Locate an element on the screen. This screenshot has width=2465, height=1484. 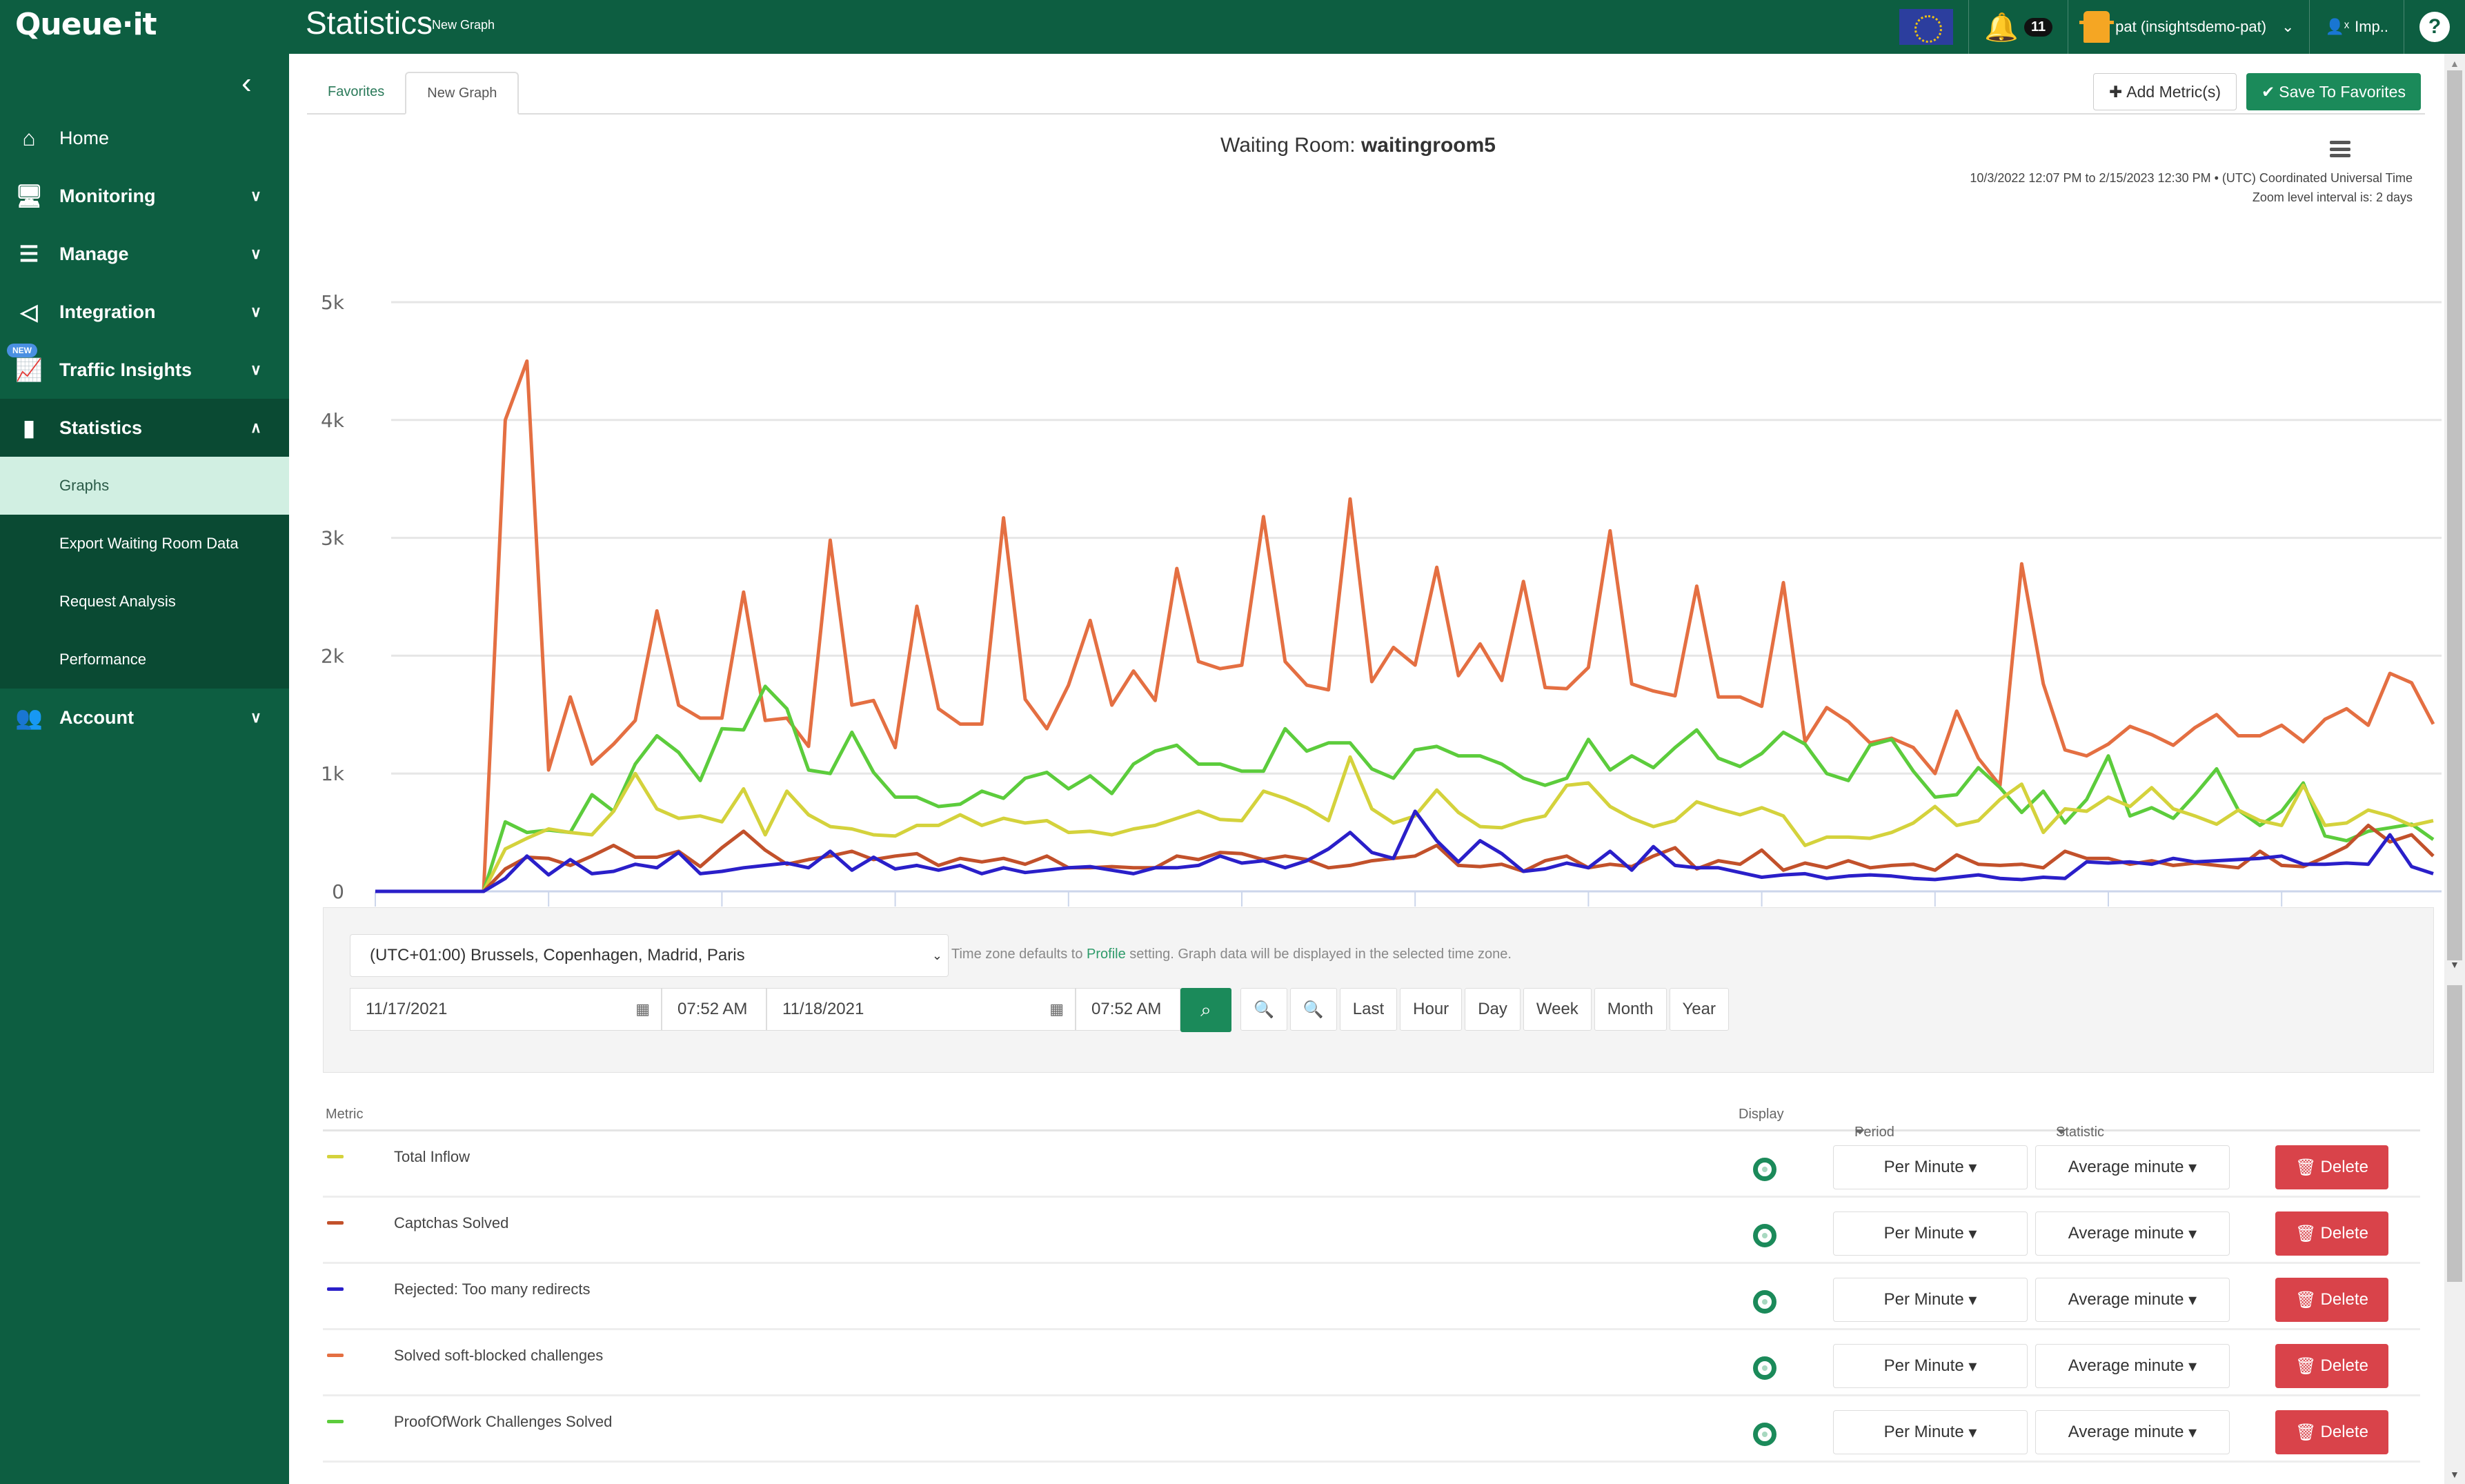
impersonate-button: 👤ˣ Imp.. is located at coordinates (2356, 27).